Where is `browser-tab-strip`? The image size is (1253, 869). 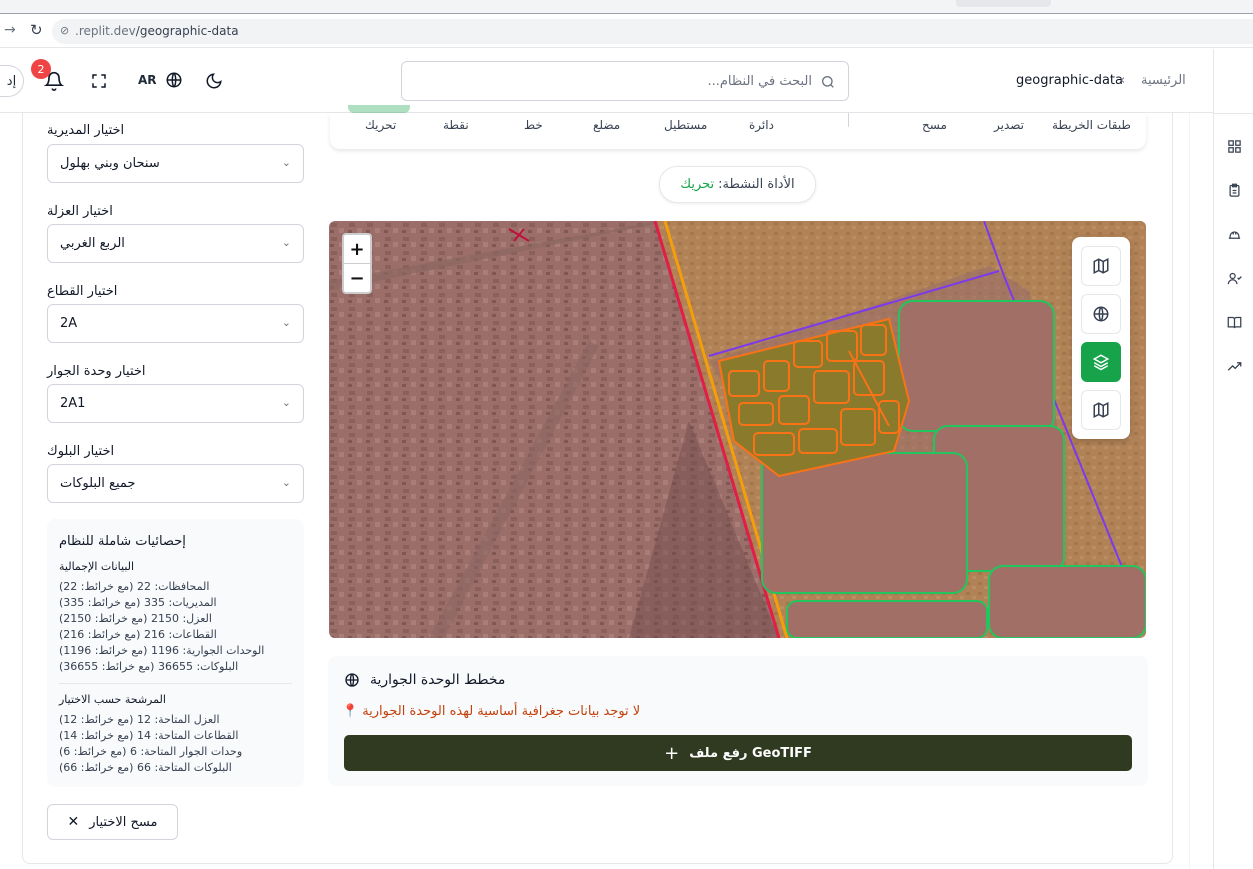 browser-tab-strip is located at coordinates (626, 7).